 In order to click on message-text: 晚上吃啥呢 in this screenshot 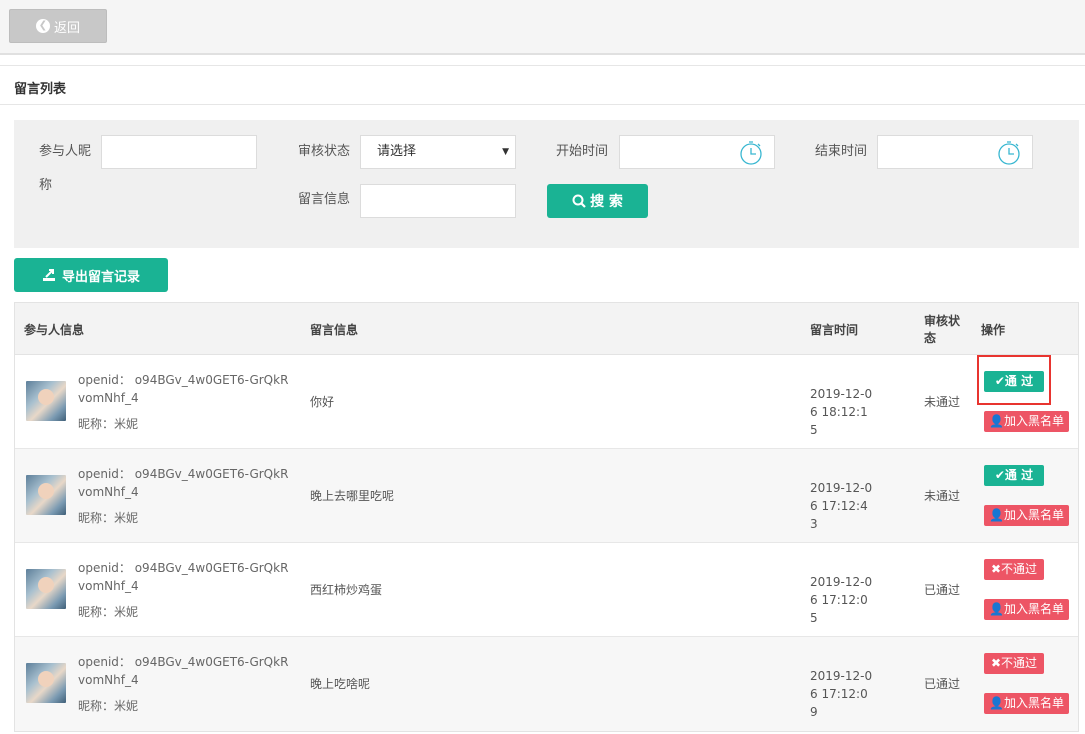, I will do `click(340, 684)`.